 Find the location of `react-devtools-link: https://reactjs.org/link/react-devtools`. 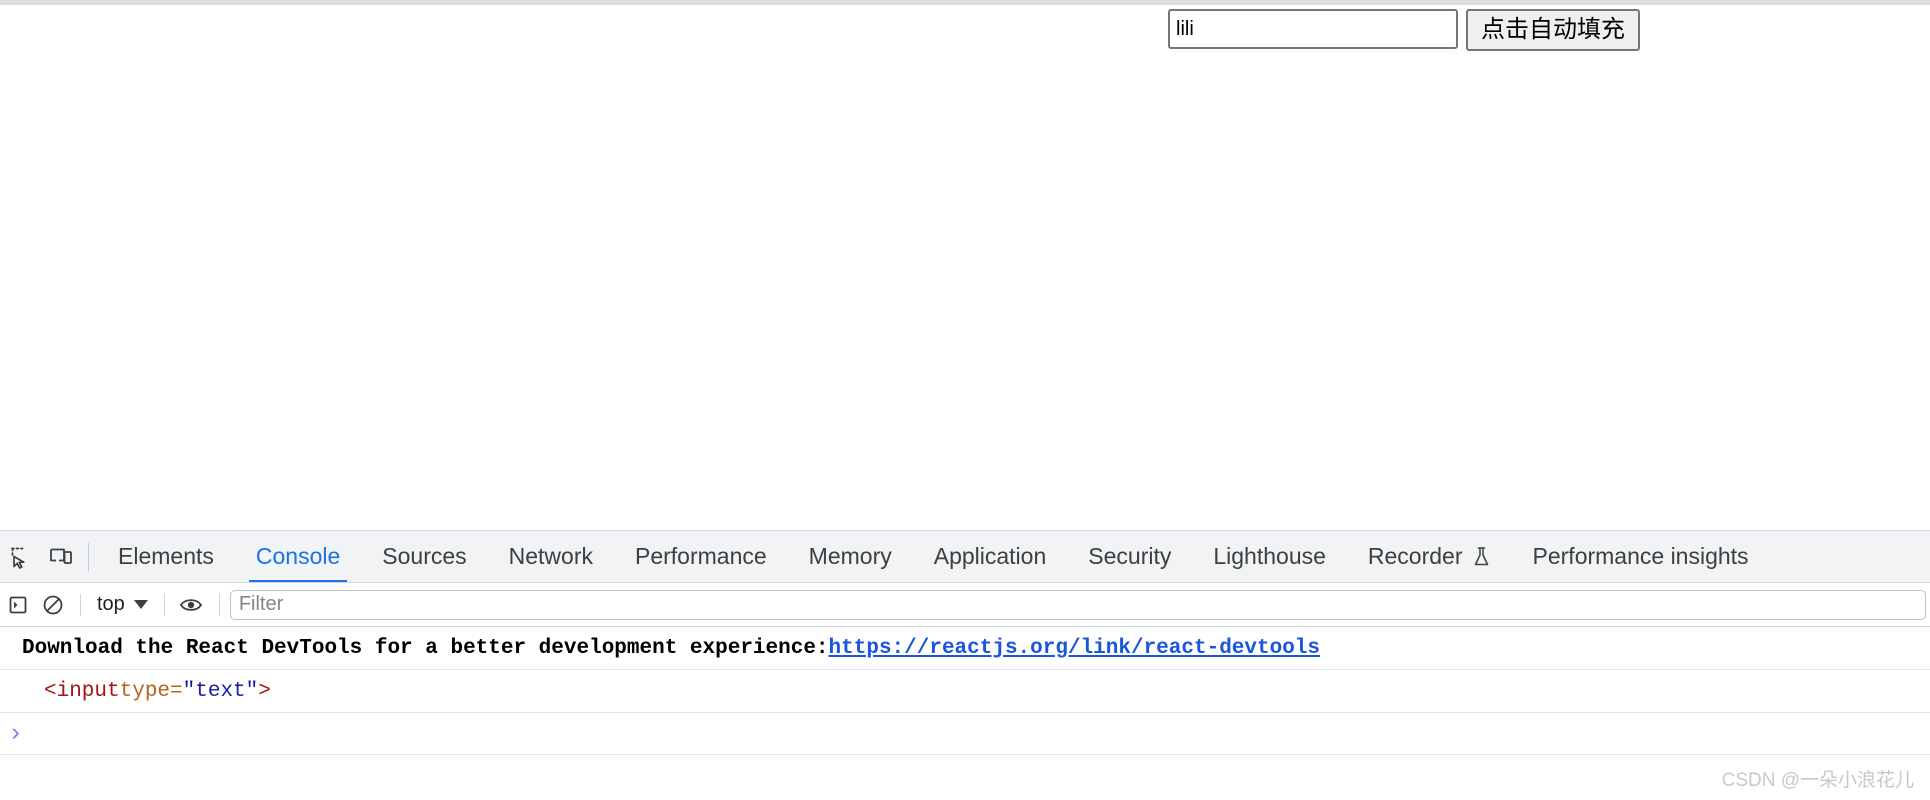

react-devtools-link: https://reactjs.org/link/react-devtools is located at coordinates (1074, 648).